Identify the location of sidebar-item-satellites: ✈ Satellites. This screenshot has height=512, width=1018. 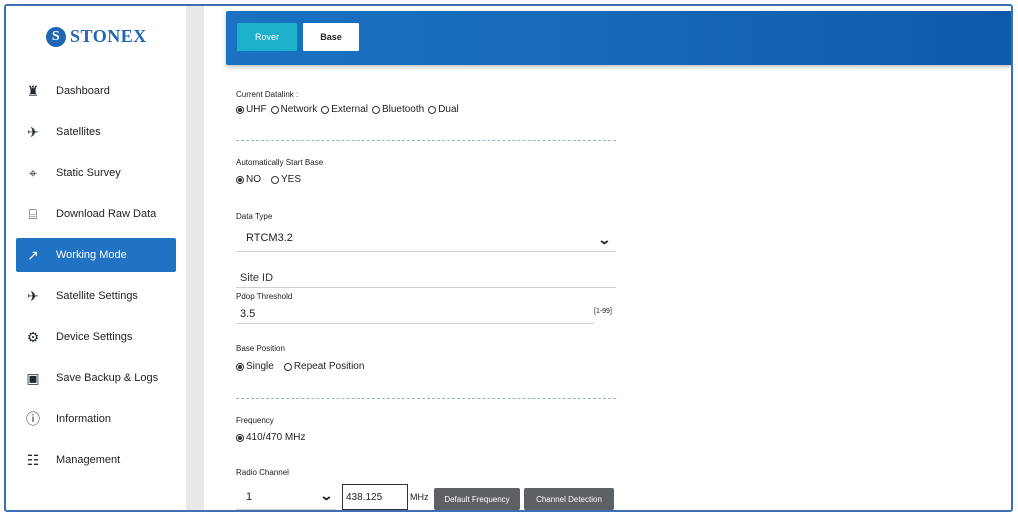
(96, 132).